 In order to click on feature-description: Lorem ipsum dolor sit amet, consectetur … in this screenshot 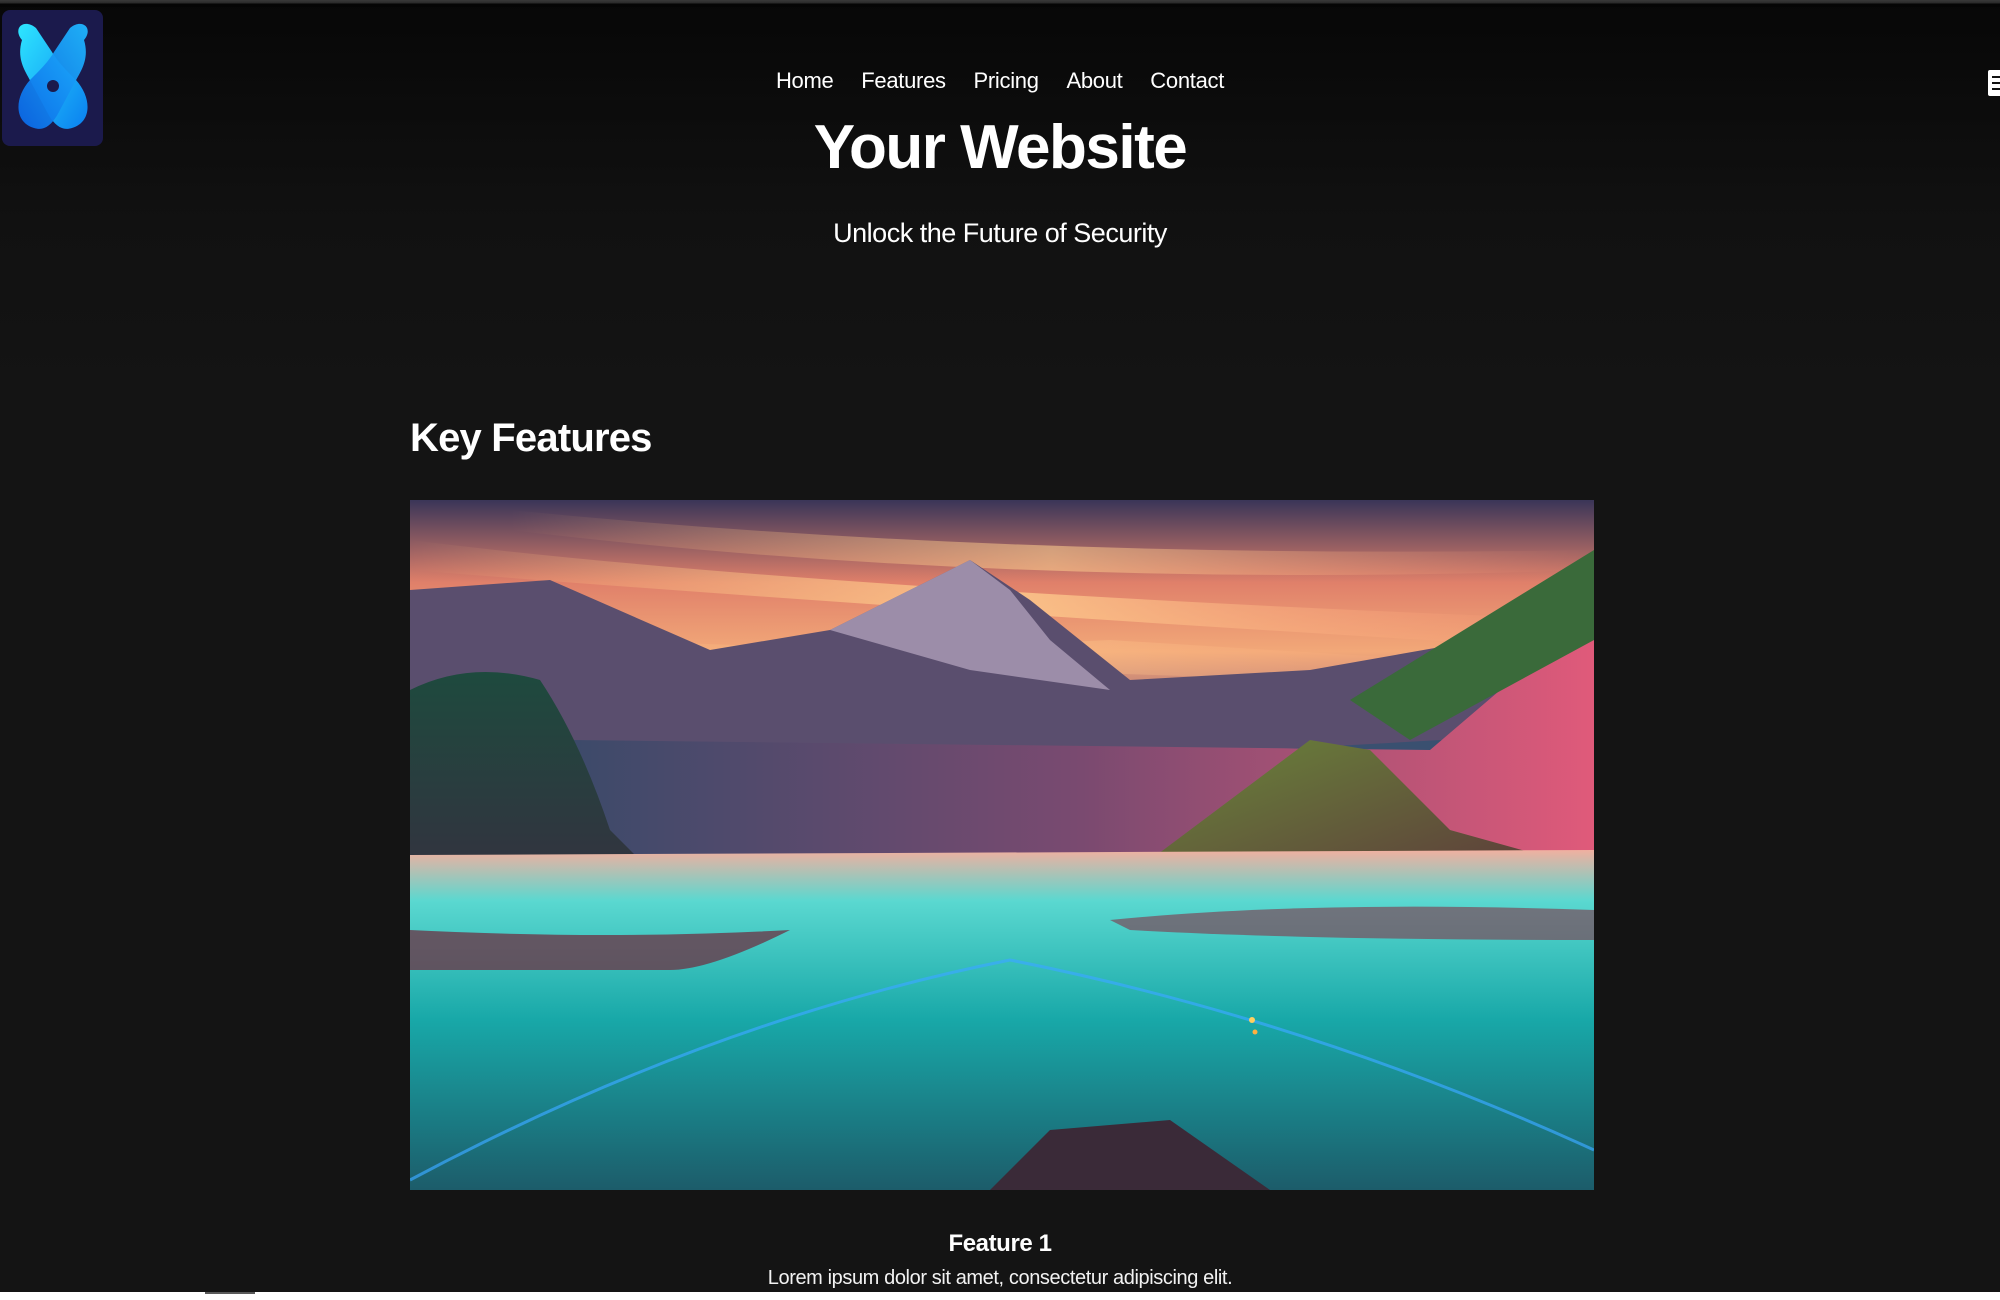, I will do `click(1000, 1278)`.